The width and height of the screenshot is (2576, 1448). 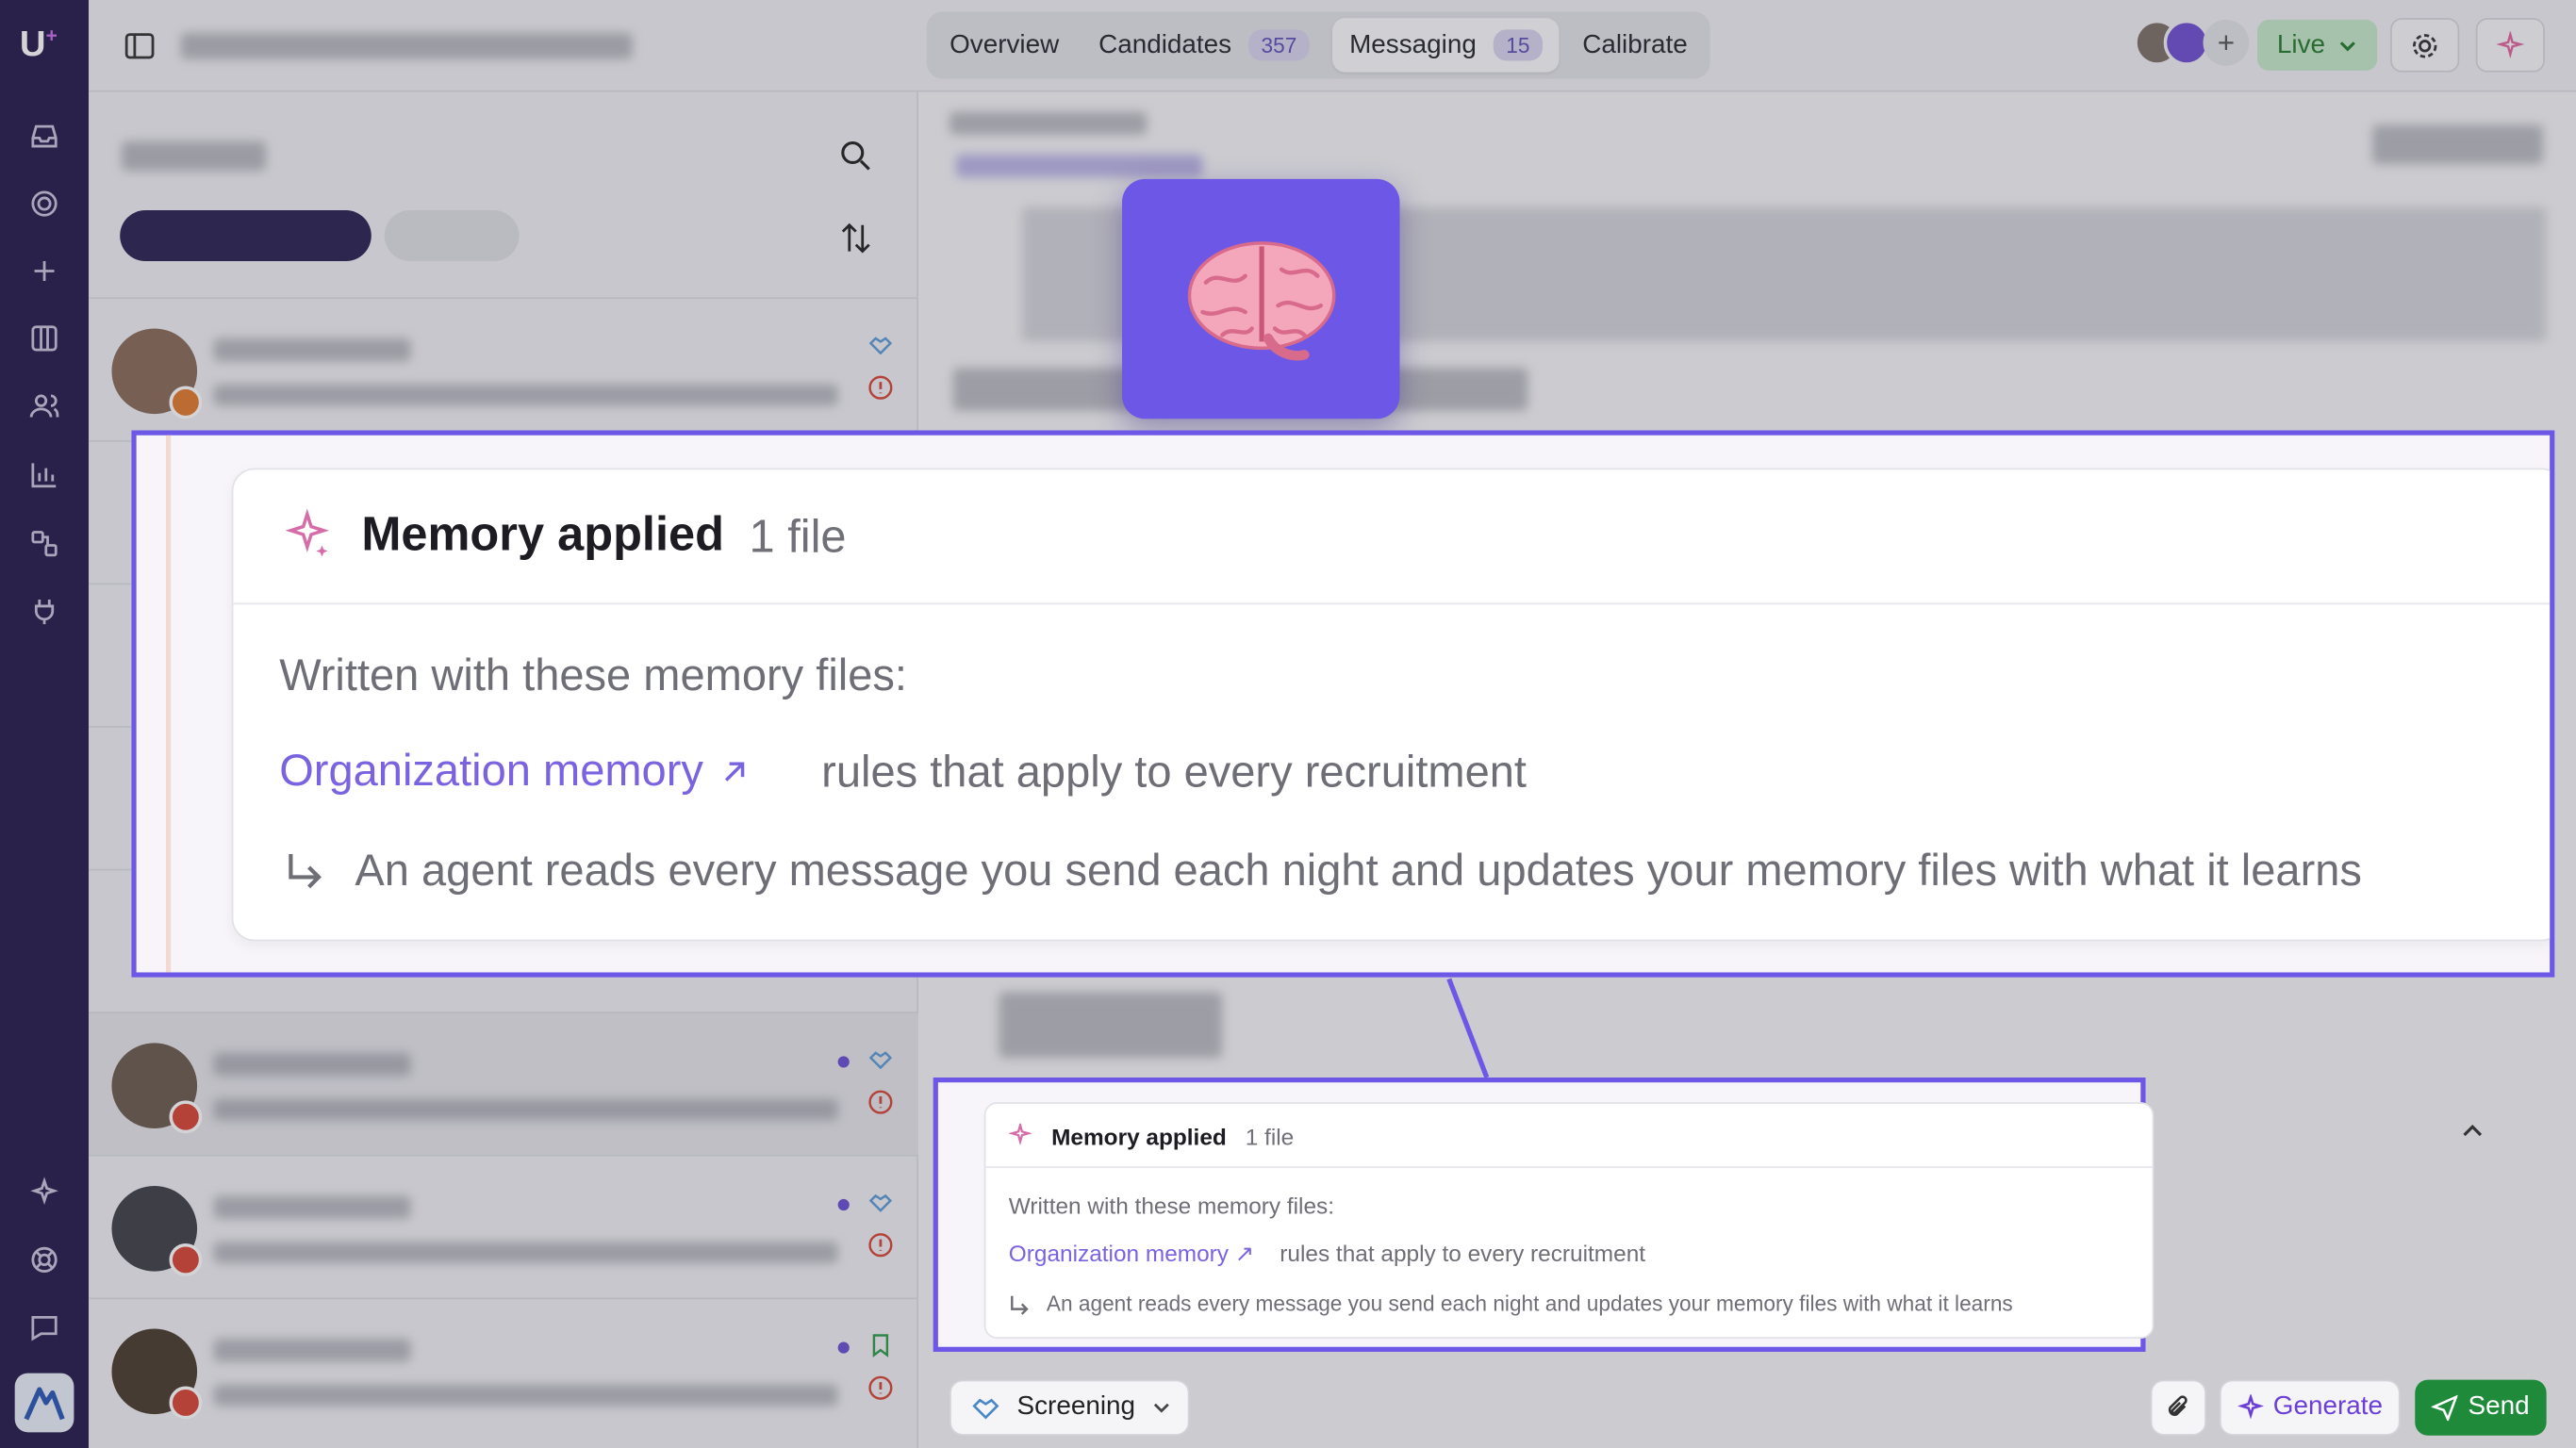 I want to click on organization-memory-link: Organization memory ↗, so click(x=1131, y=1254).